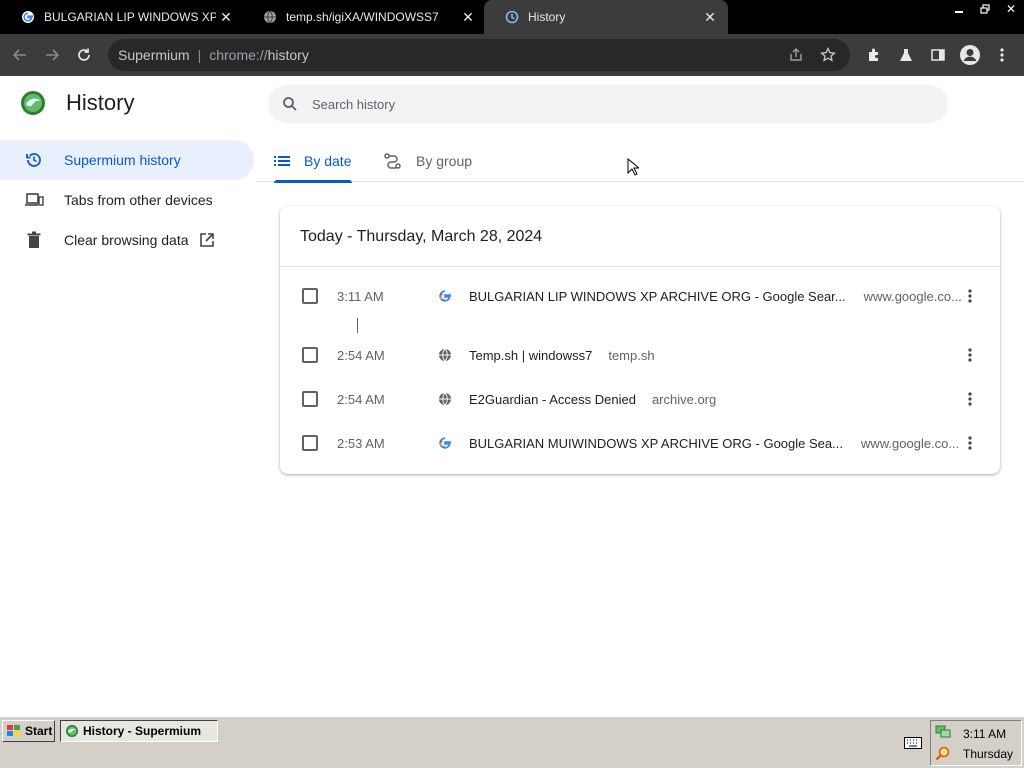 Image resolution: width=1024 pixels, height=768 pixels. I want to click on entry-time: 2:53 AM, so click(361, 443).